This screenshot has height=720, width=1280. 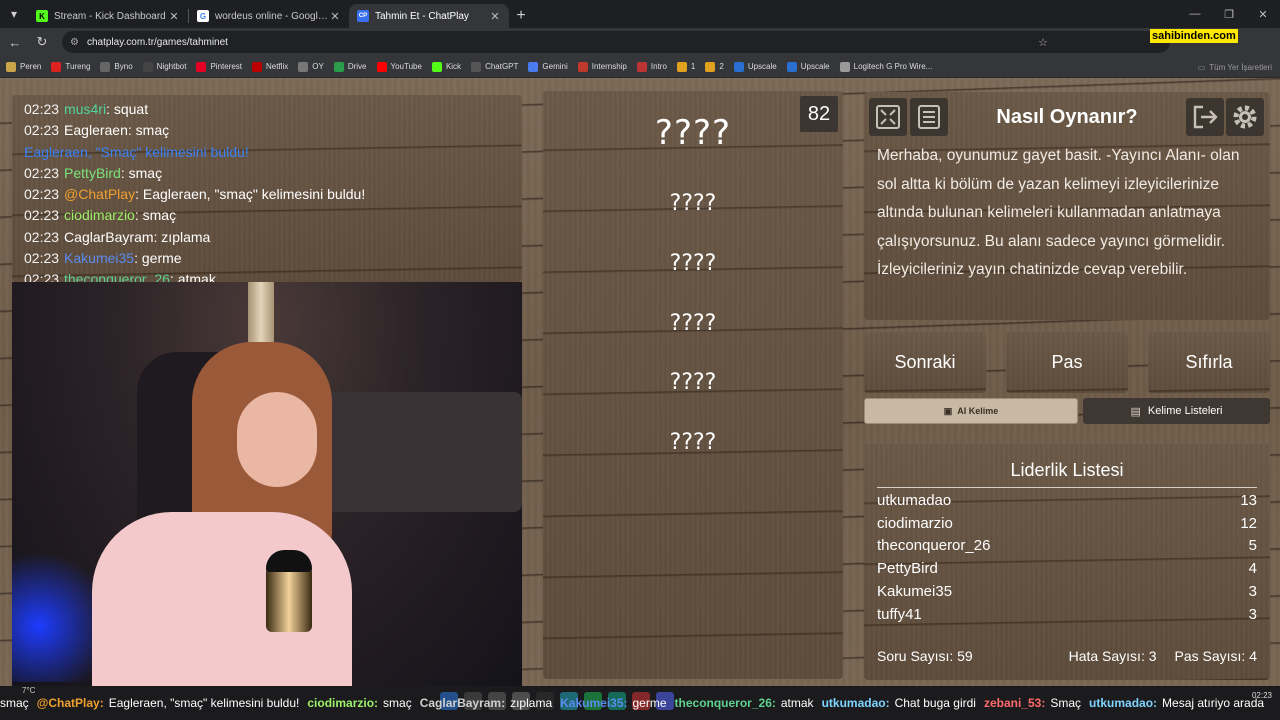 What do you see at coordinates (594, 703) in the screenshot?
I see `ticker-username: Kakumei35:` at bounding box center [594, 703].